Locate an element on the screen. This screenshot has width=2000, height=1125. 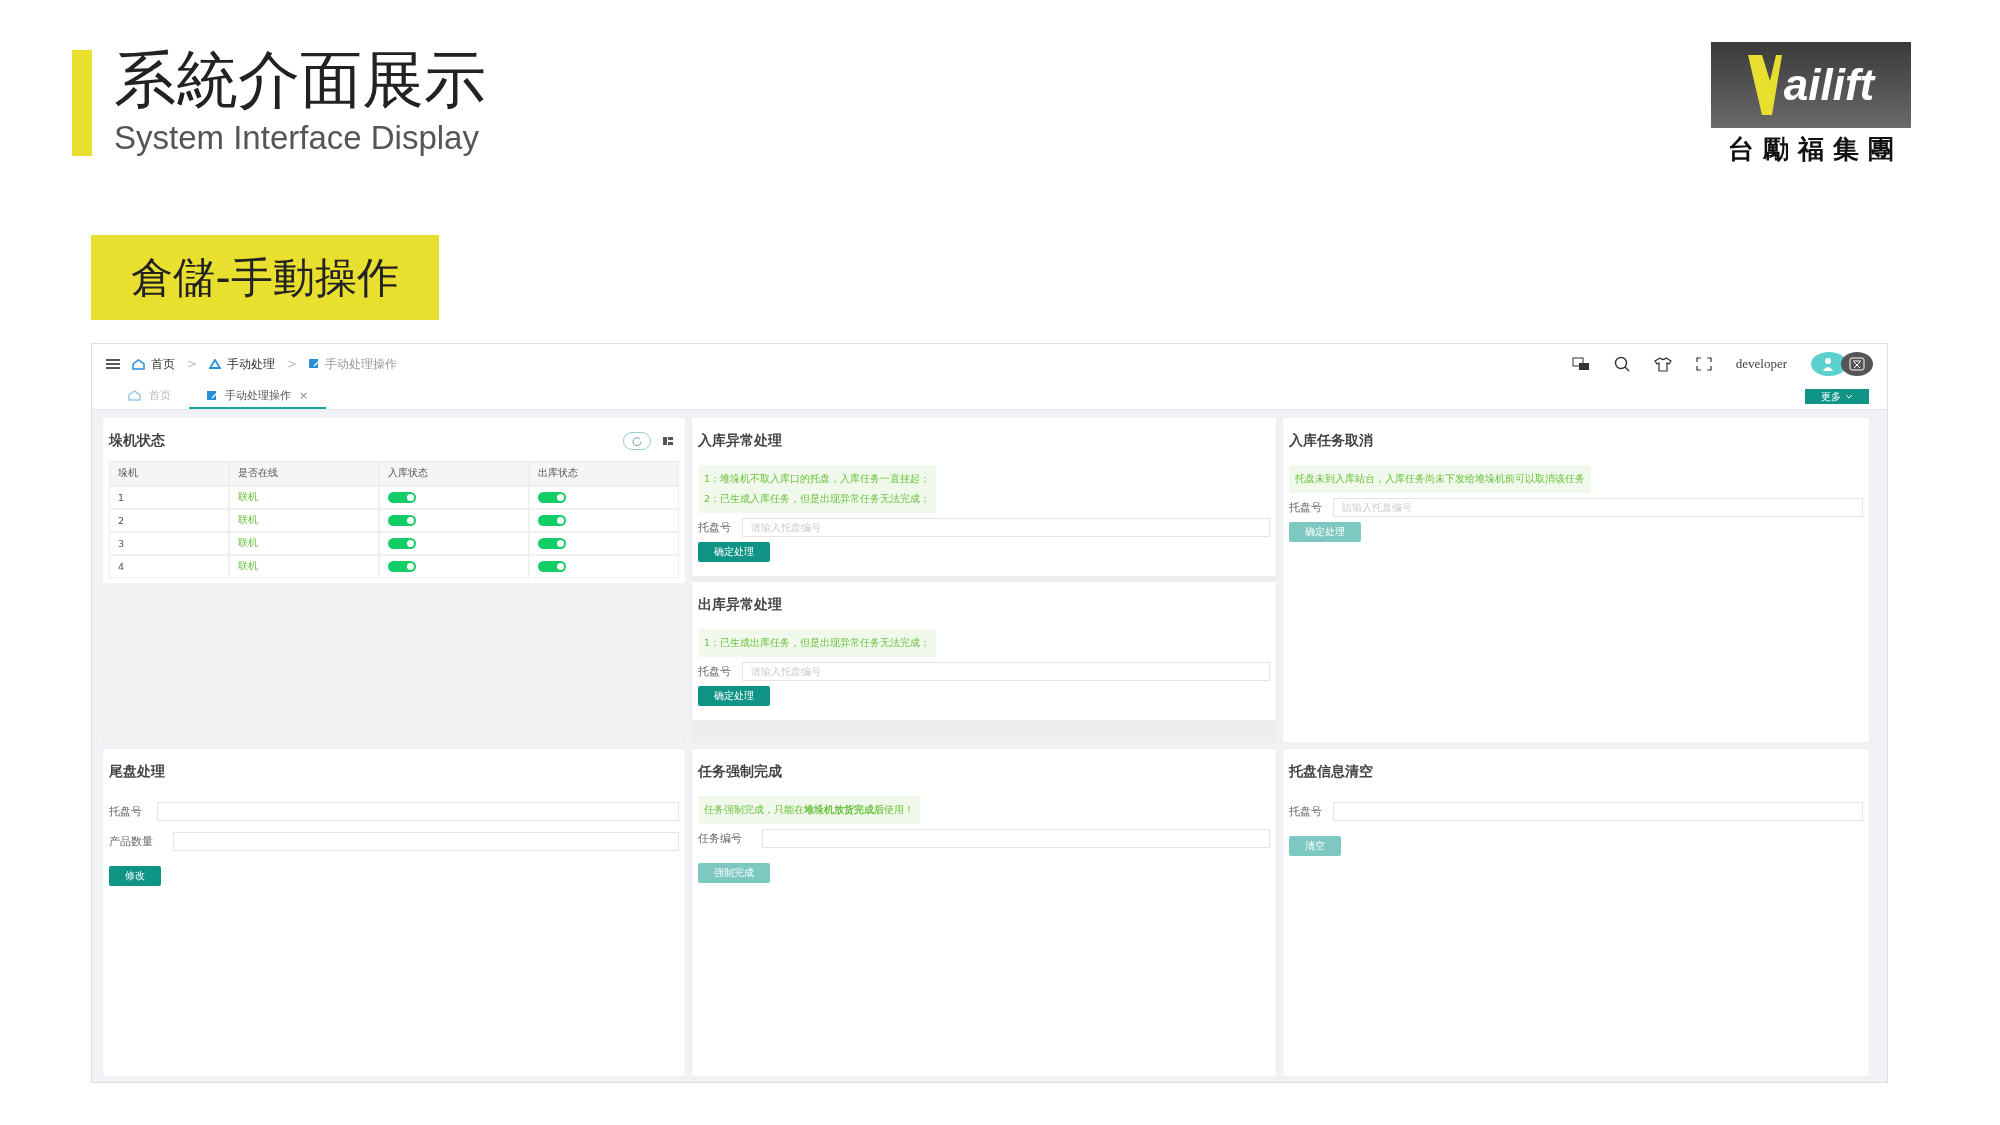
column-header: 是否在线 is located at coordinates (304, 473).